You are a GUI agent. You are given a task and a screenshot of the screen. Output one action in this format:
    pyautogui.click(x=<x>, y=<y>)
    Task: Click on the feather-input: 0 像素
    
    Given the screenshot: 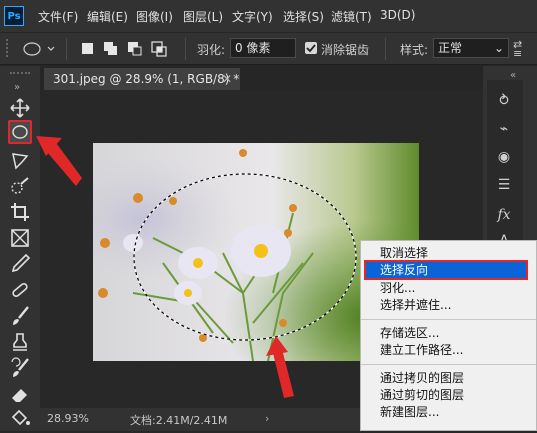 What is the action you would take?
    pyautogui.click(x=263, y=48)
    